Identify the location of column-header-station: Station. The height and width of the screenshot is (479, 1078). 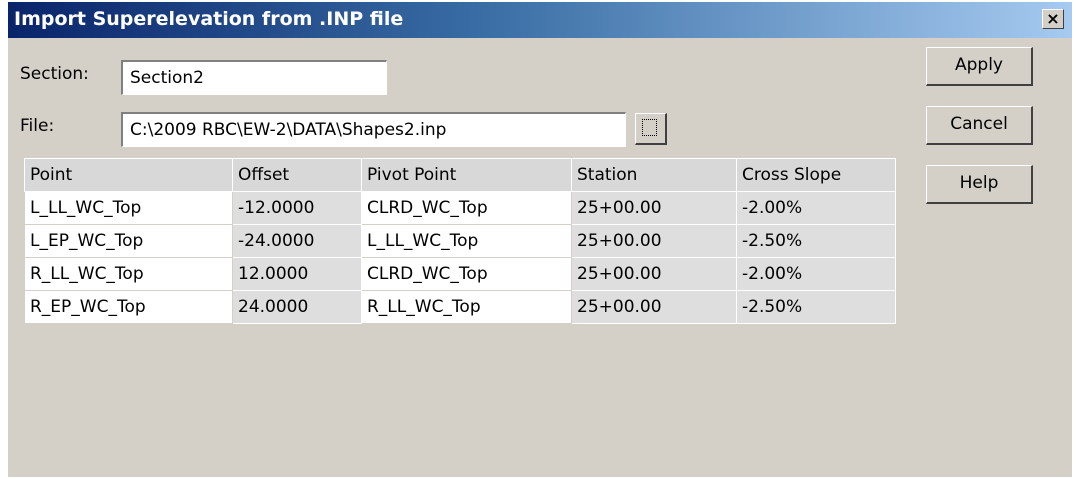
(654, 175).